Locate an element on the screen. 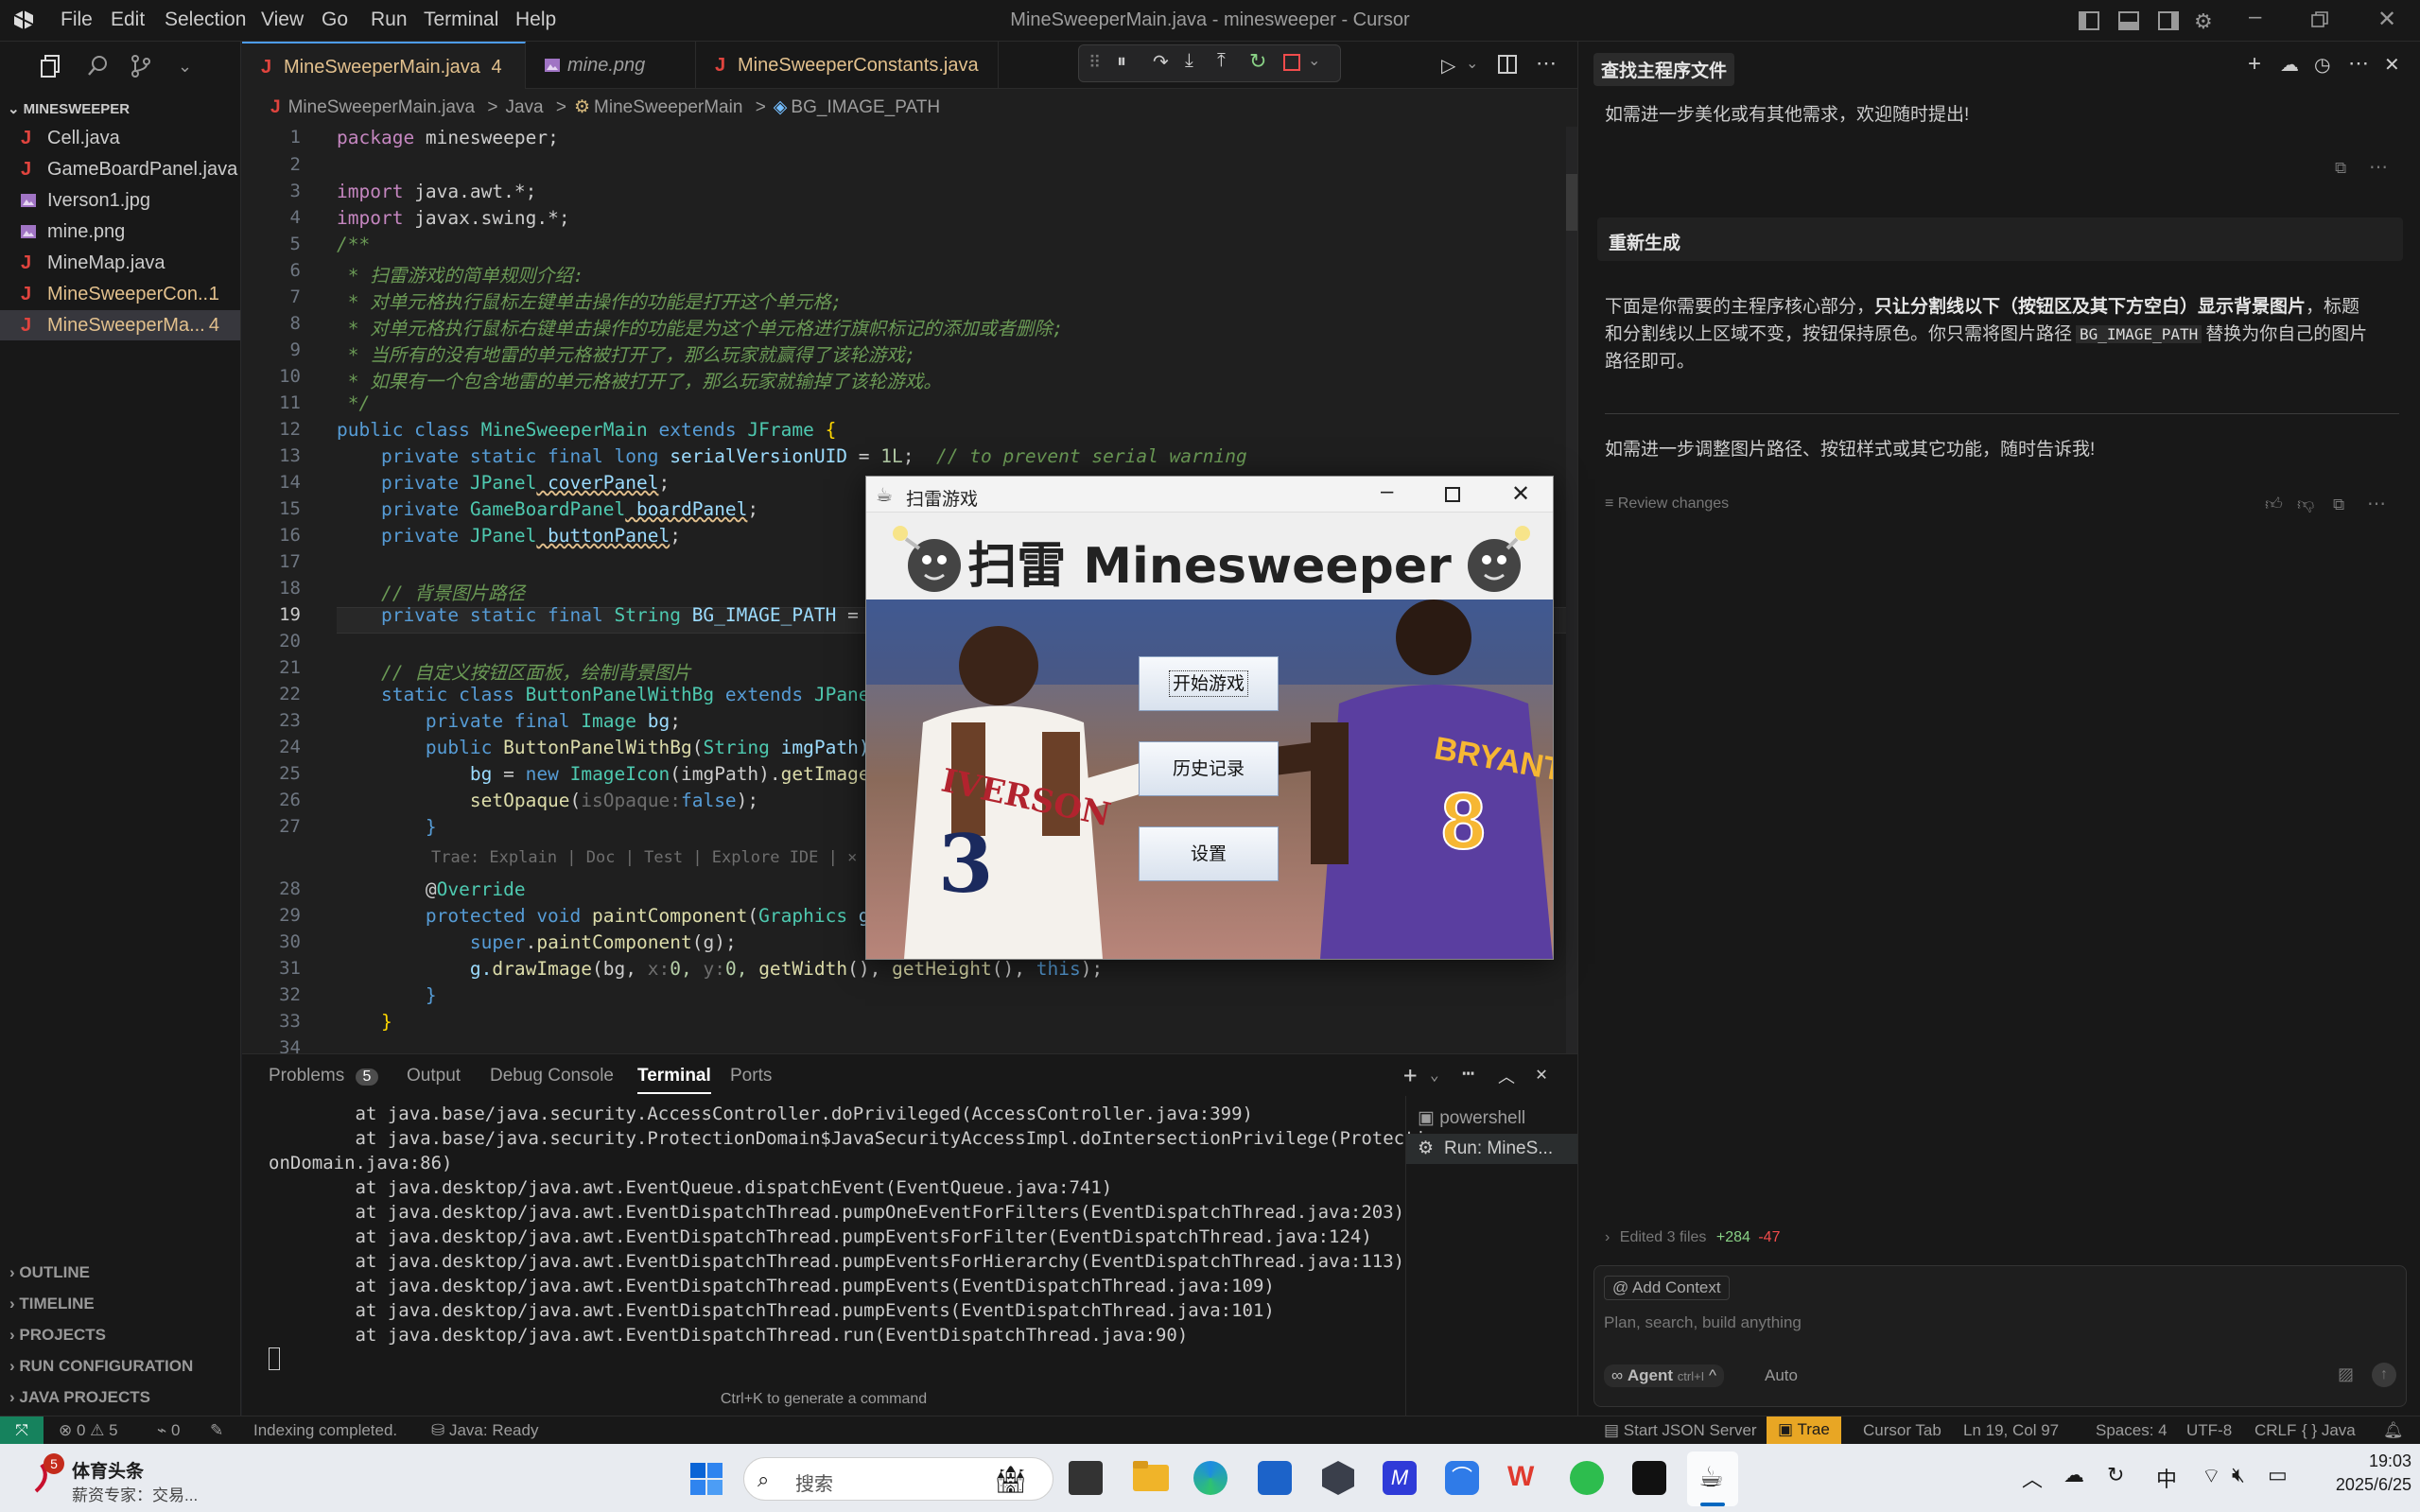 The height and width of the screenshot is (1512, 2420). send-icon: ↑ is located at coordinates (2384, 1375).